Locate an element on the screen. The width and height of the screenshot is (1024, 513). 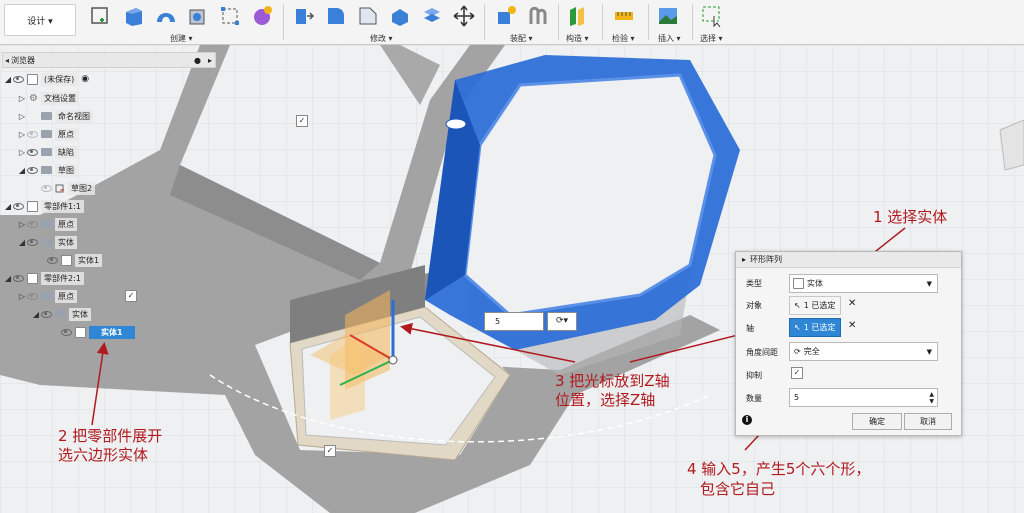
angle-select: ⟳ 完全 ▼ is located at coordinates (863, 351).